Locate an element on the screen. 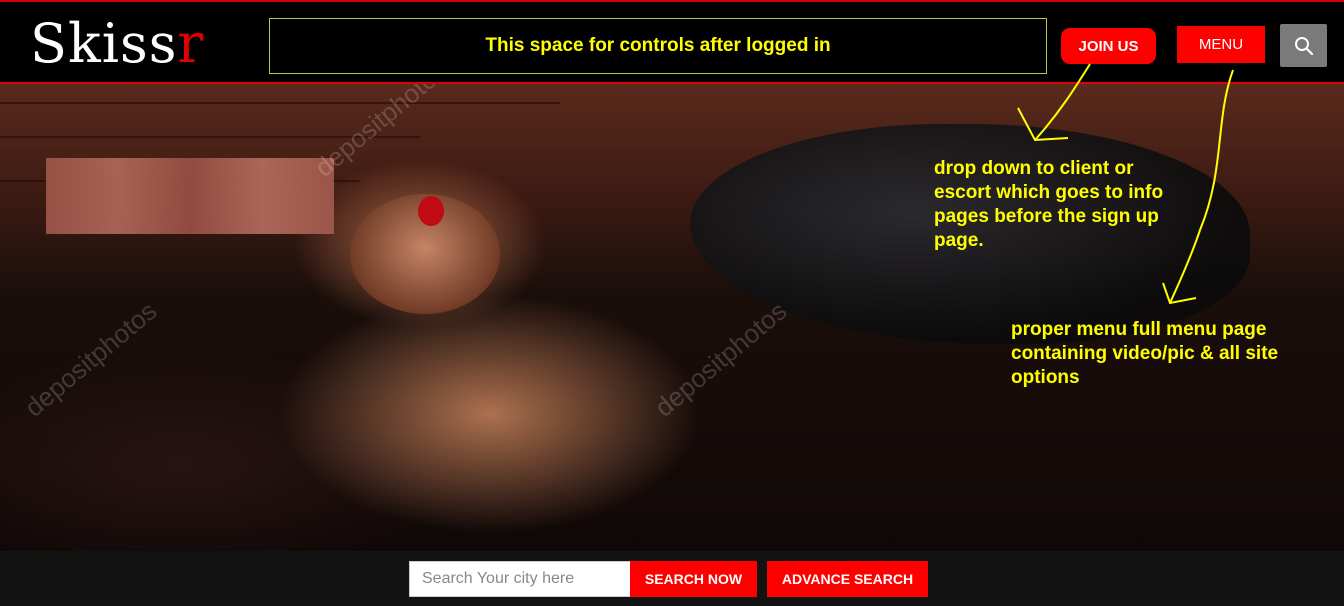 Image resolution: width=1344 pixels, height=606 pixels. menu-annotation-arrow is located at coordinates (1201, 186).